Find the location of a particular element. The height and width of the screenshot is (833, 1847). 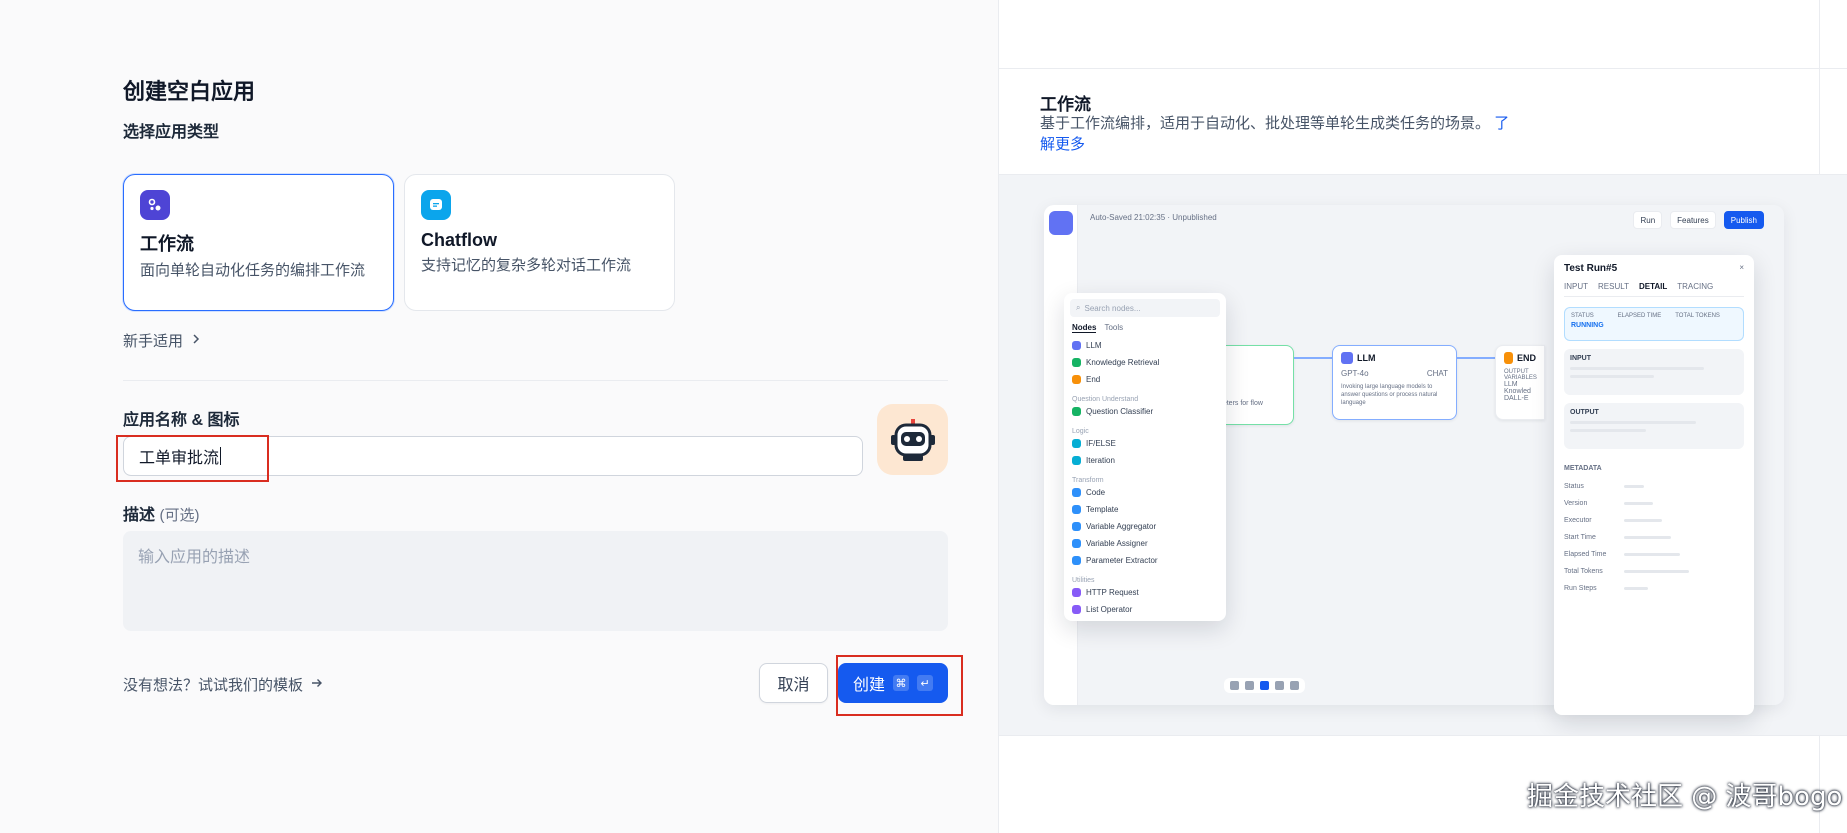

mock-menu-item: Iteration is located at coordinates (1145, 460).